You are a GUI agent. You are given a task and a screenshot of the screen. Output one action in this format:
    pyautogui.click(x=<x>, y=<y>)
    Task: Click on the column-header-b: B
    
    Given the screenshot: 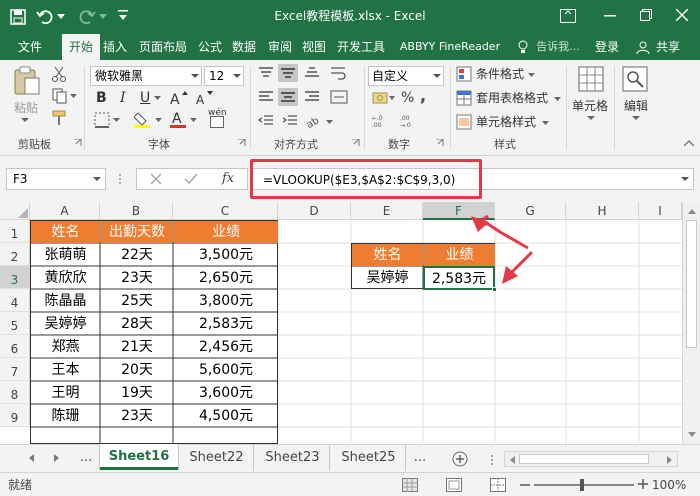 What is the action you would take?
    pyautogui.click(x=136, y=211)
    